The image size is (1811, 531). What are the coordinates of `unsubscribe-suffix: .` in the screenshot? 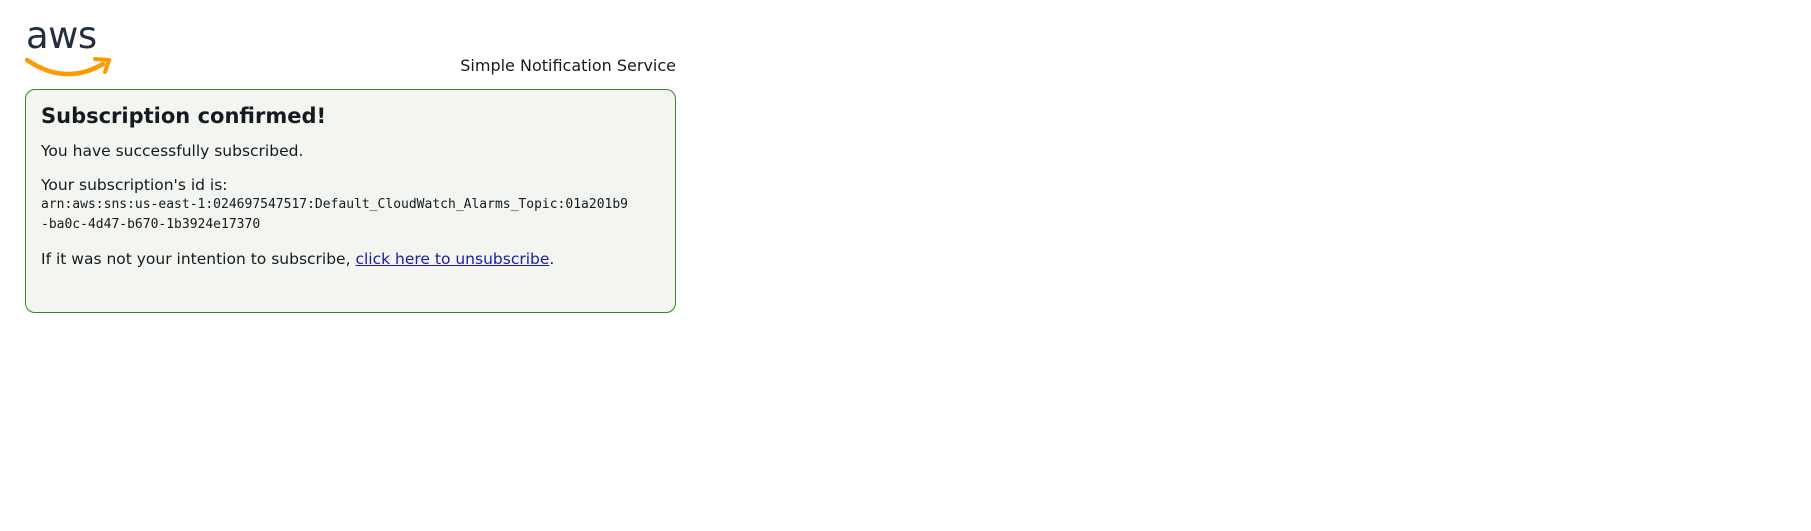 It's located at (552, 259).